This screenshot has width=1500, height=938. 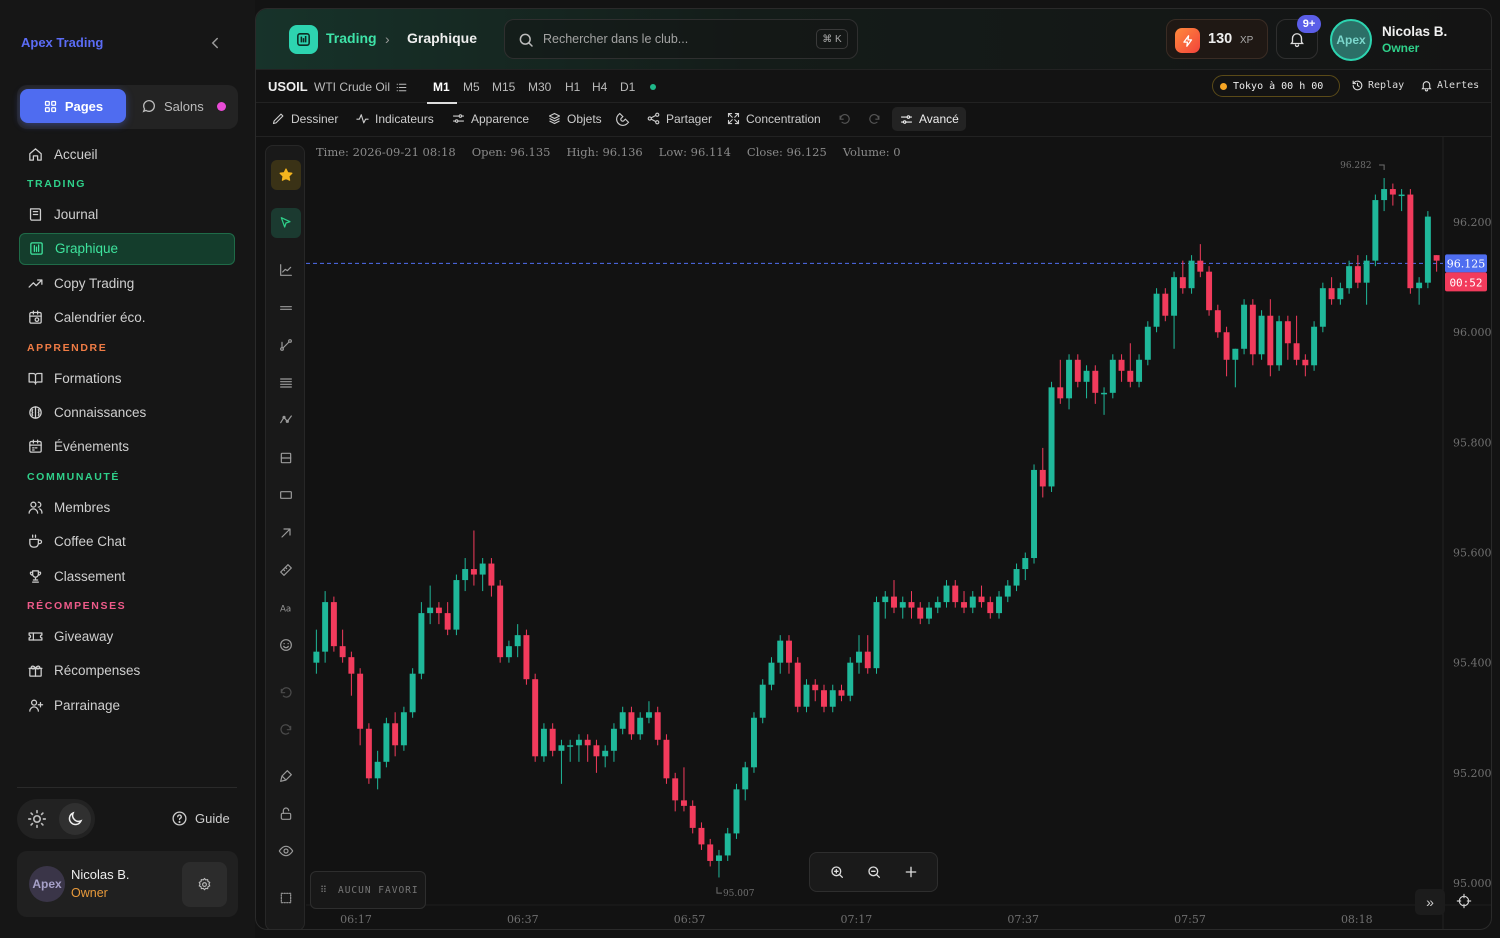 What do you see at coordinates (215, 43) in the screenshot?
I see `collapse-sidebar-button` at bounding box center [215, 43].